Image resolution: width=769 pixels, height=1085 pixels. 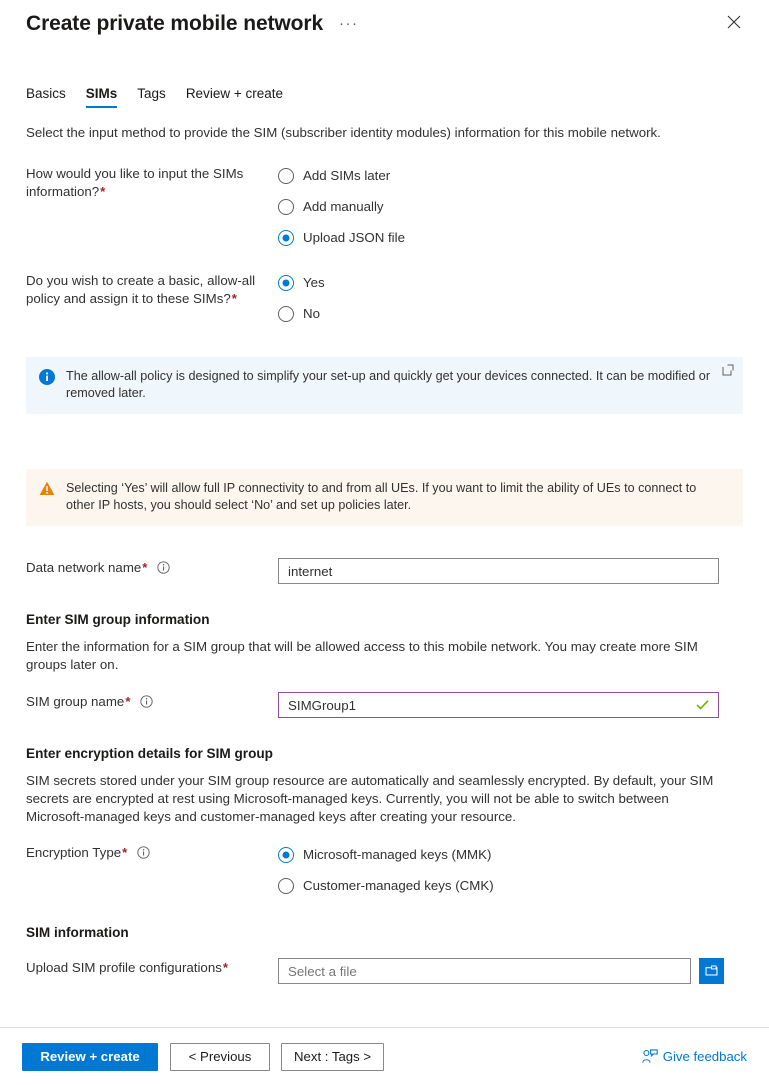 I want to click on radio-label: No, so click(x=311, y=313).